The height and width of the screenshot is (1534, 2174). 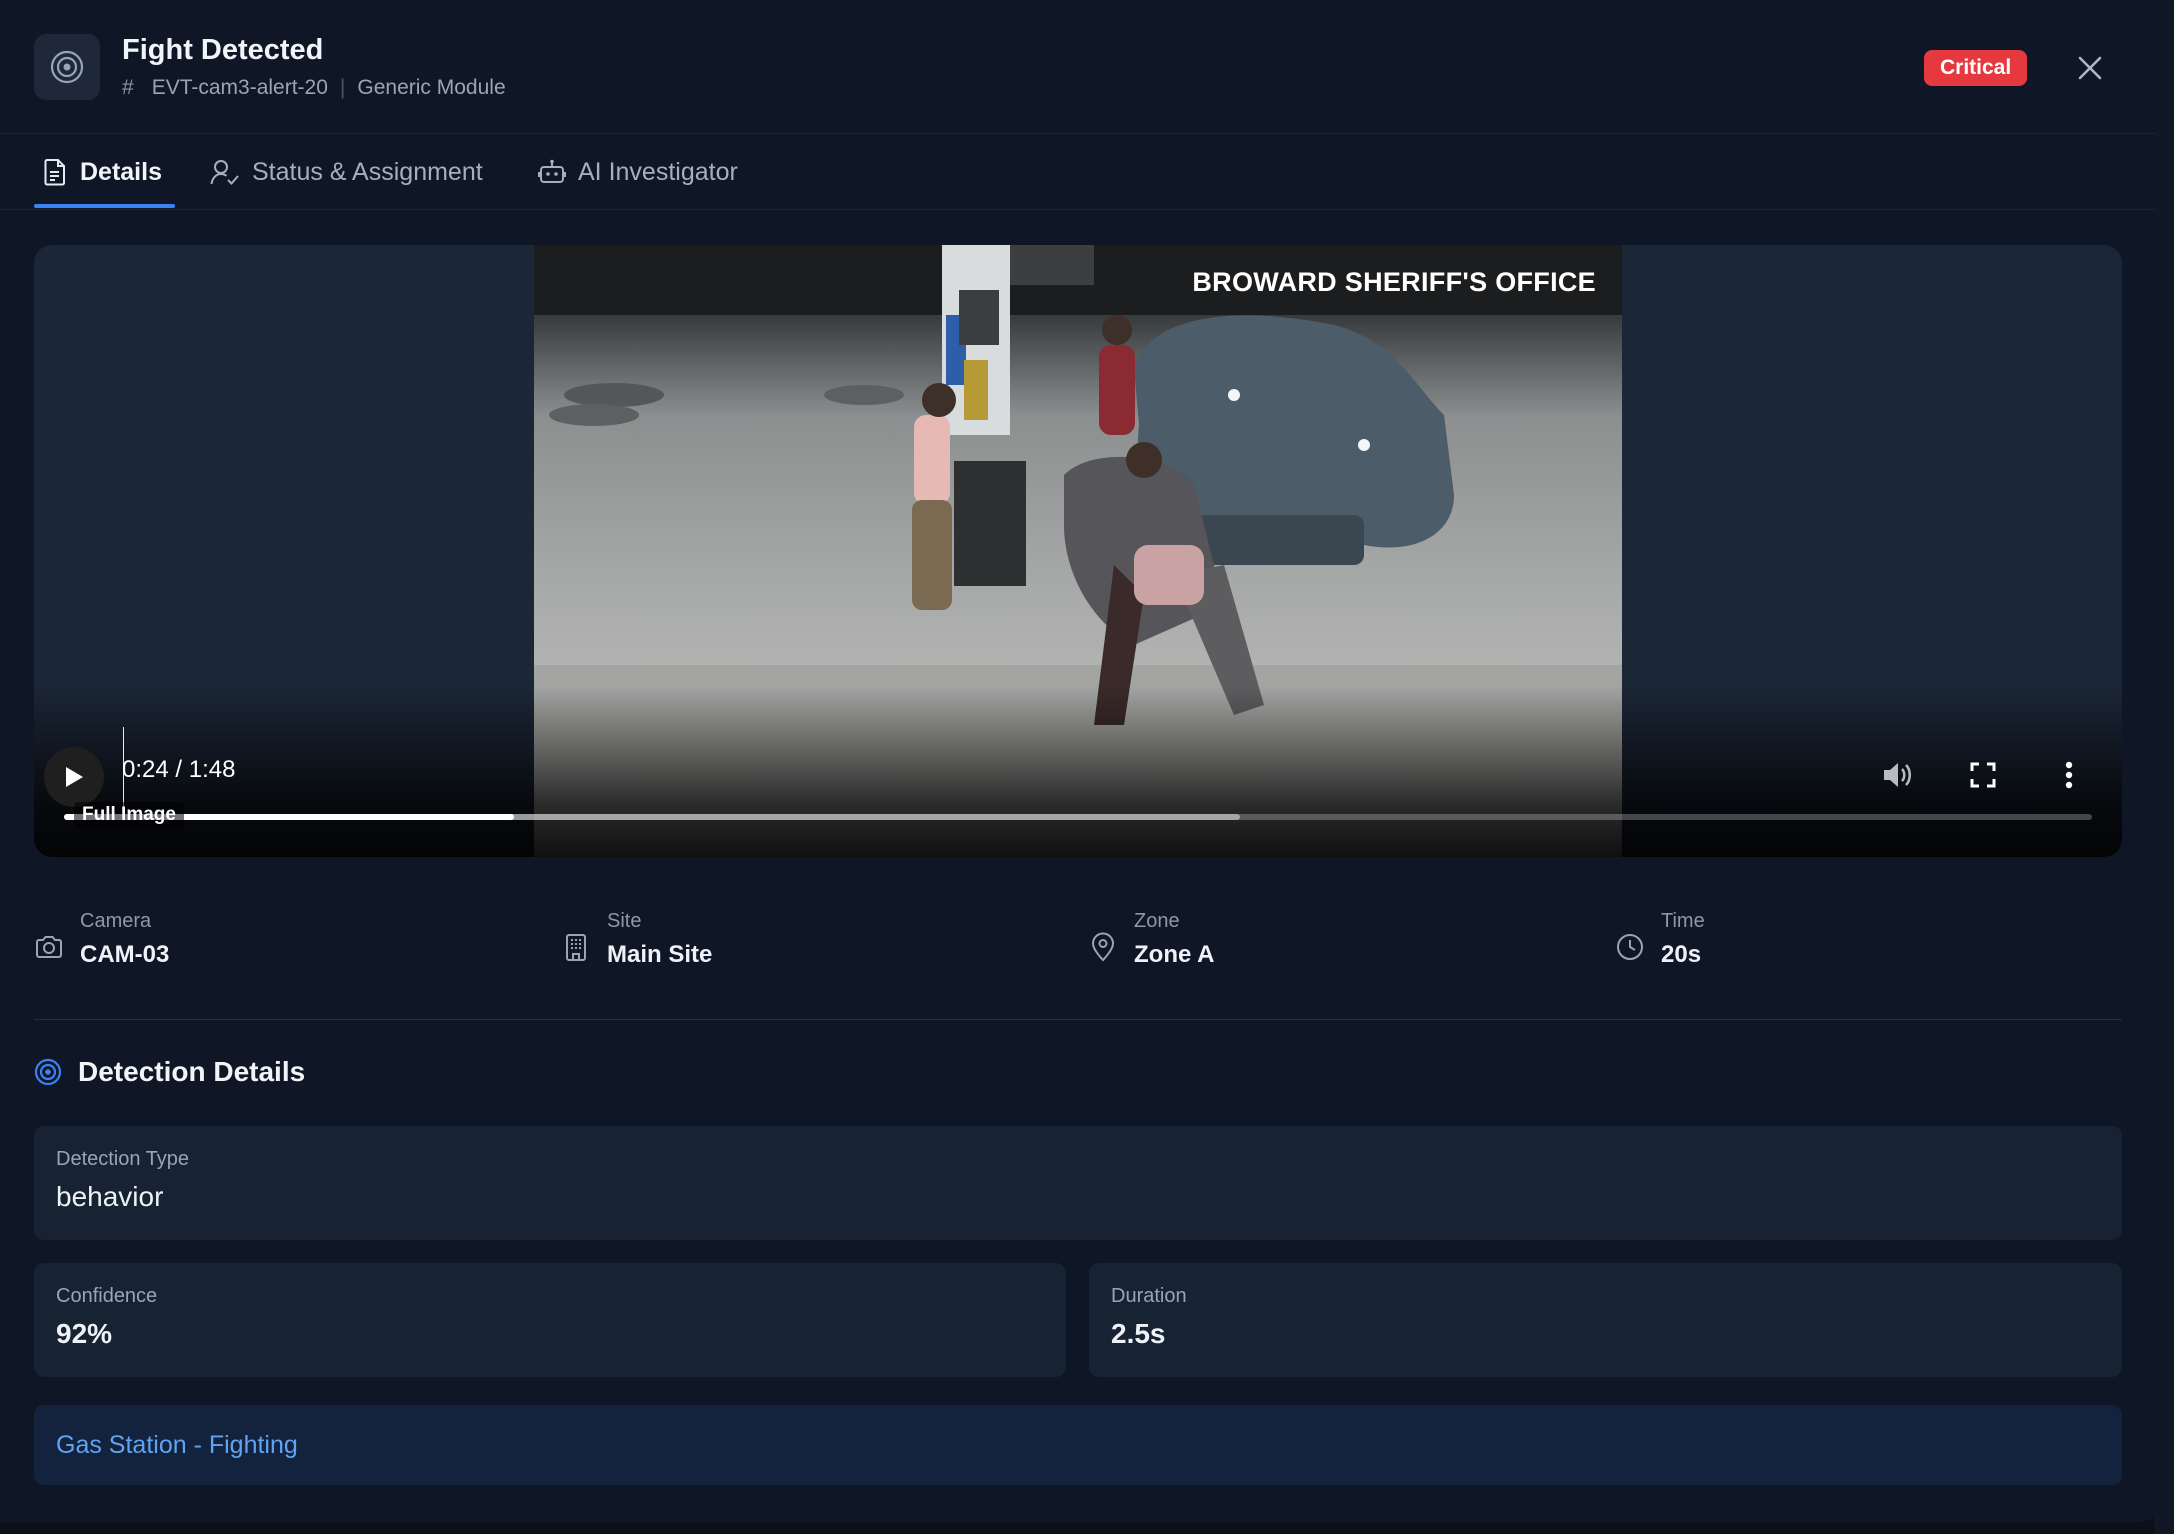 What do you see at coordinates (431, 87) in the screenshot?
I see `event-module: Generic Module` at bounding box center [431, 87].